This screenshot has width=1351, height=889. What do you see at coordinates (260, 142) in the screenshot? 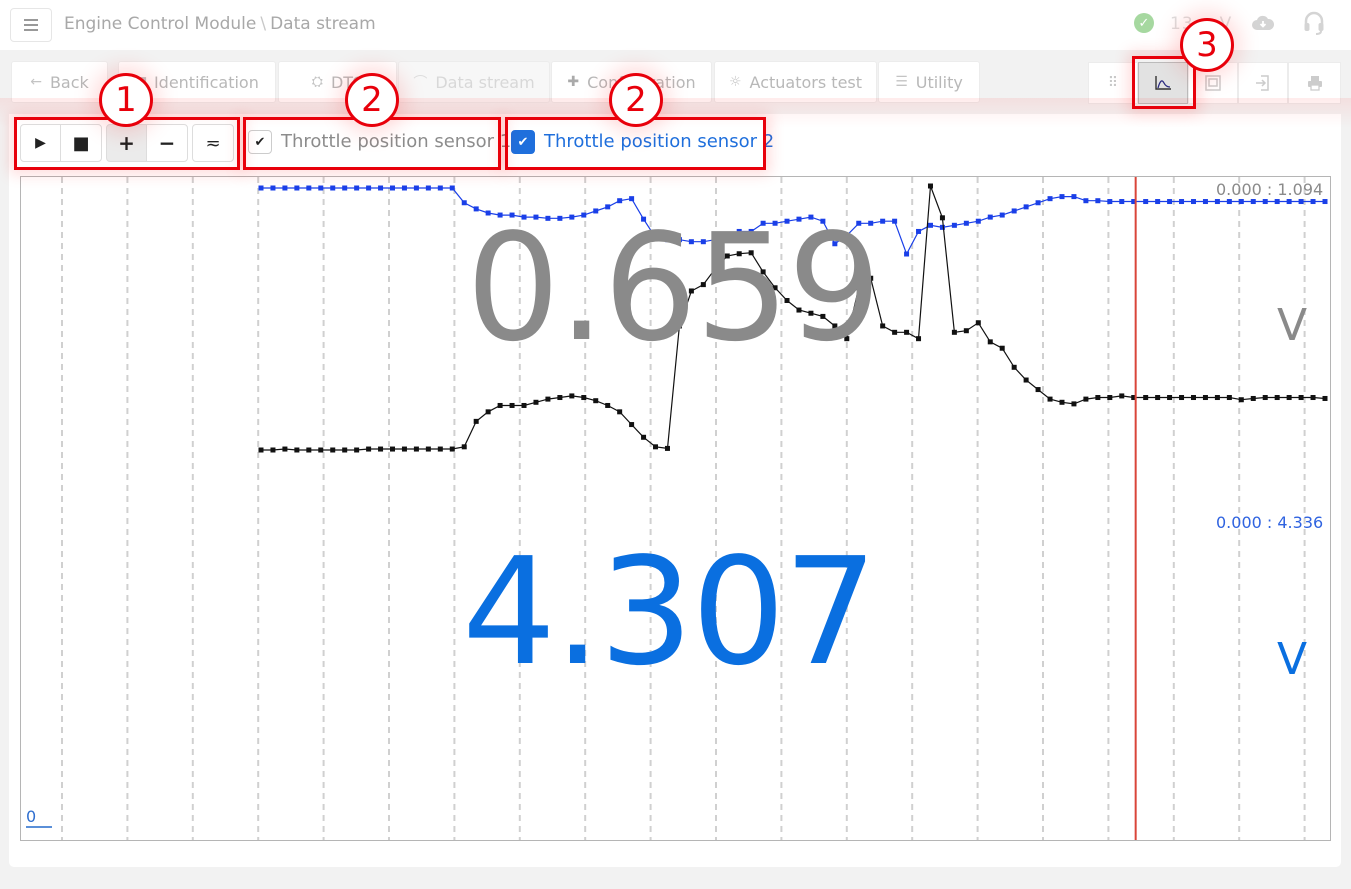
I see `sensor-1-checkbox: ✔` at bounding box center [260, 142].